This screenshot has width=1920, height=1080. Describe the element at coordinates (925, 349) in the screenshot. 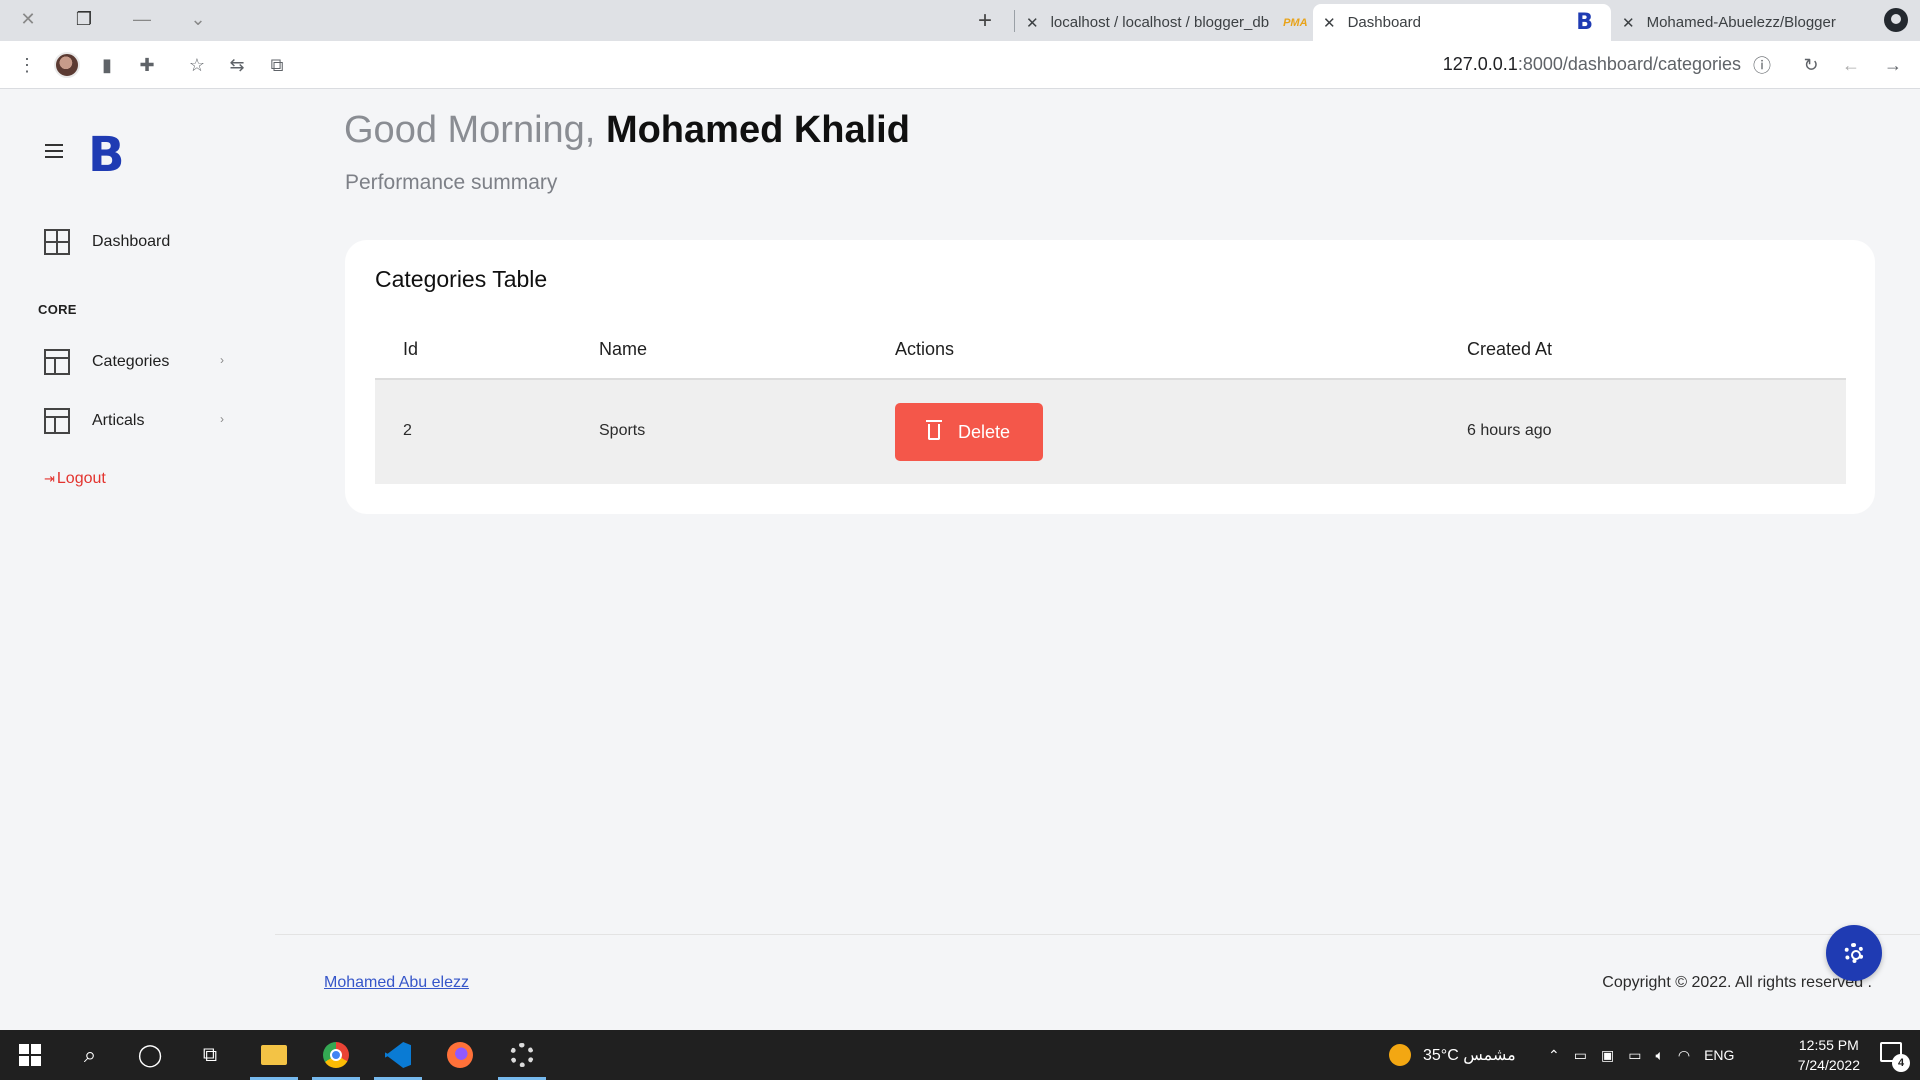

I see `column-header-actions: Actions` at that location.